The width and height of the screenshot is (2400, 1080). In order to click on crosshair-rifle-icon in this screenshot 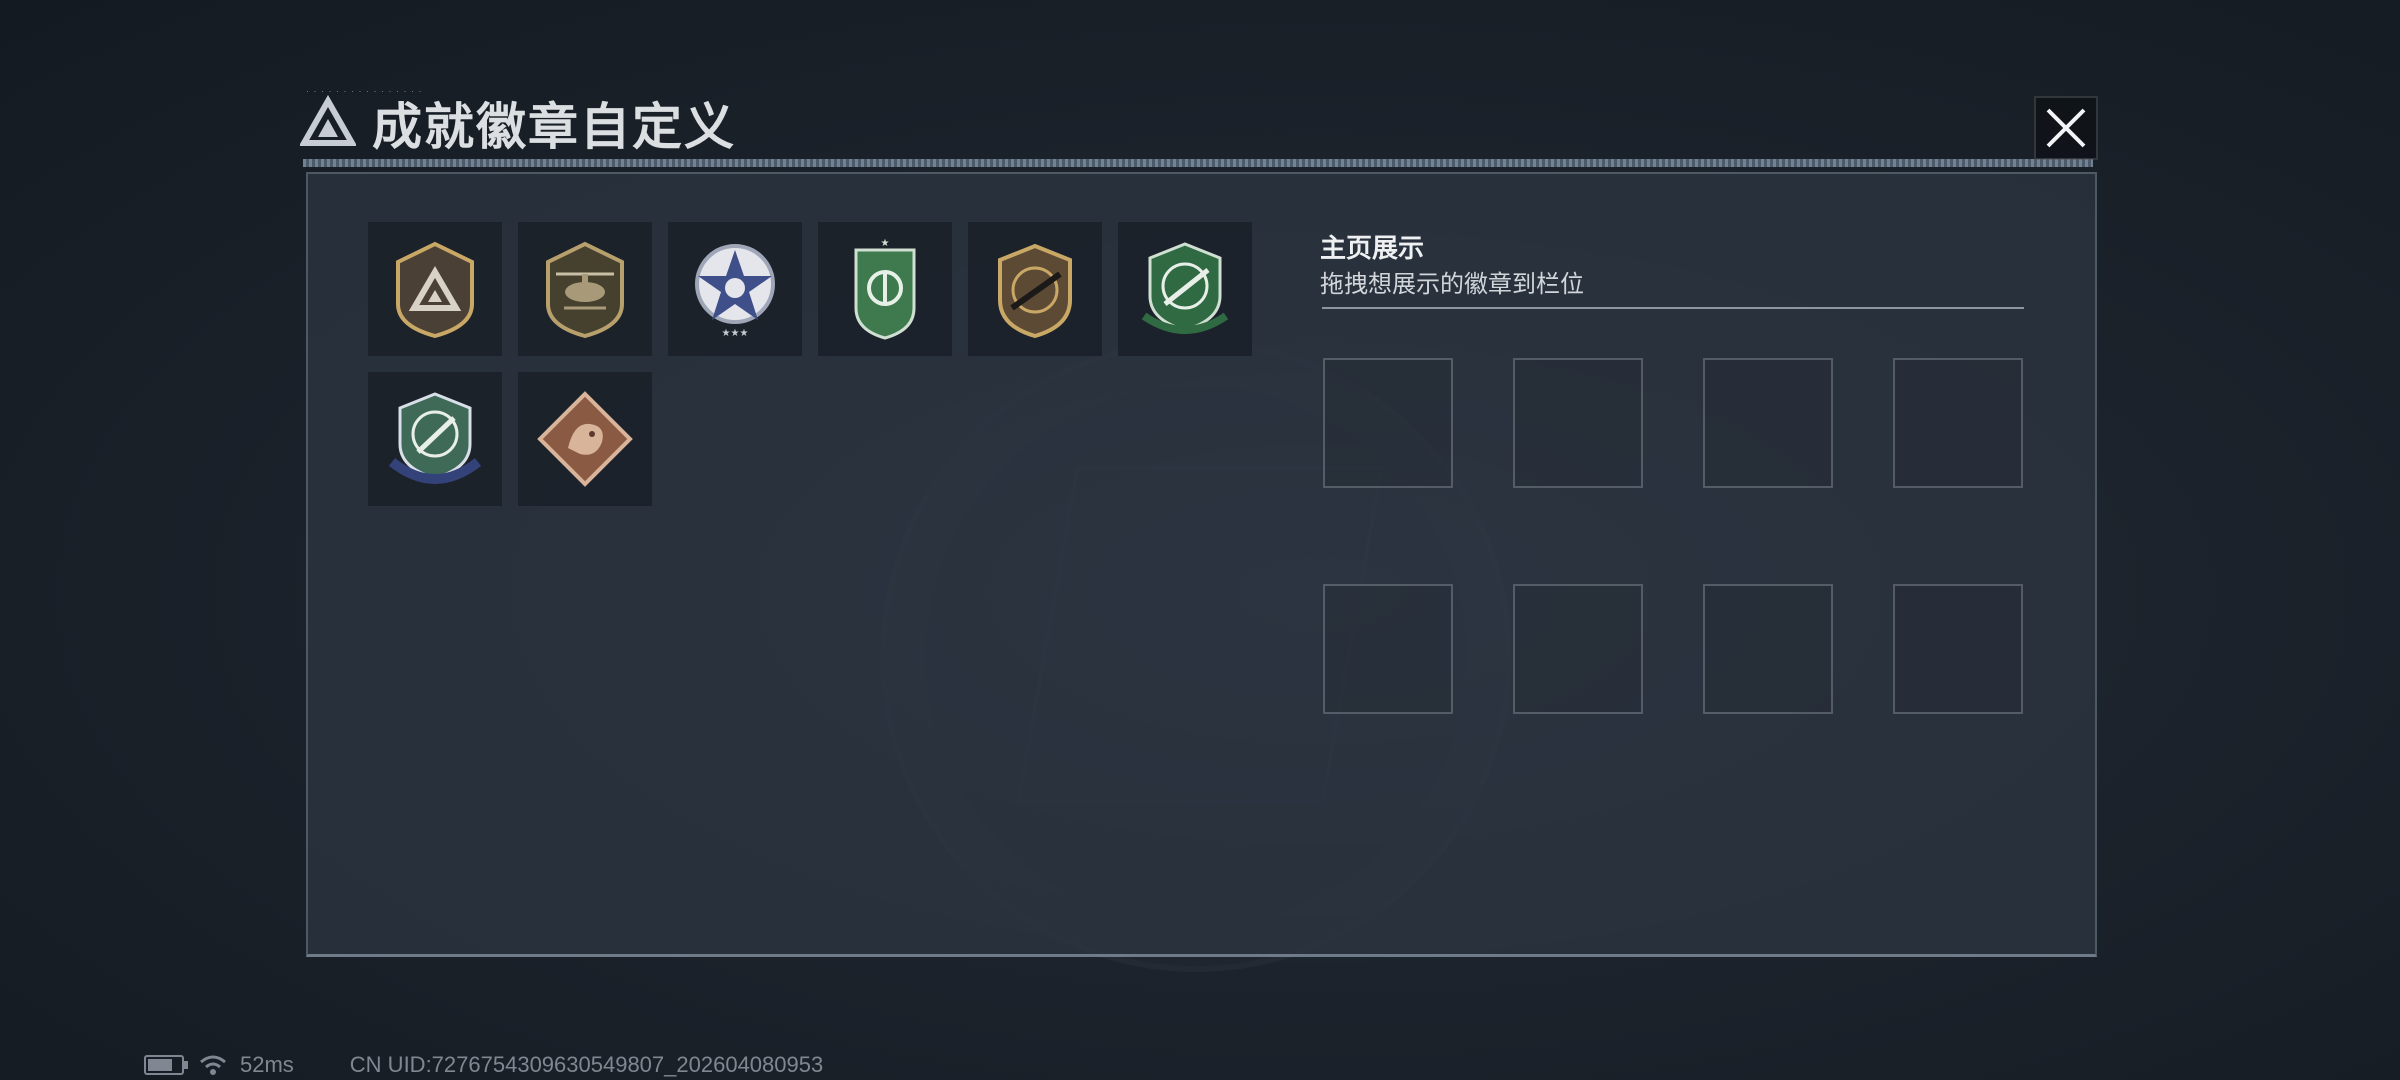, I will do `click(1185, 288)`.